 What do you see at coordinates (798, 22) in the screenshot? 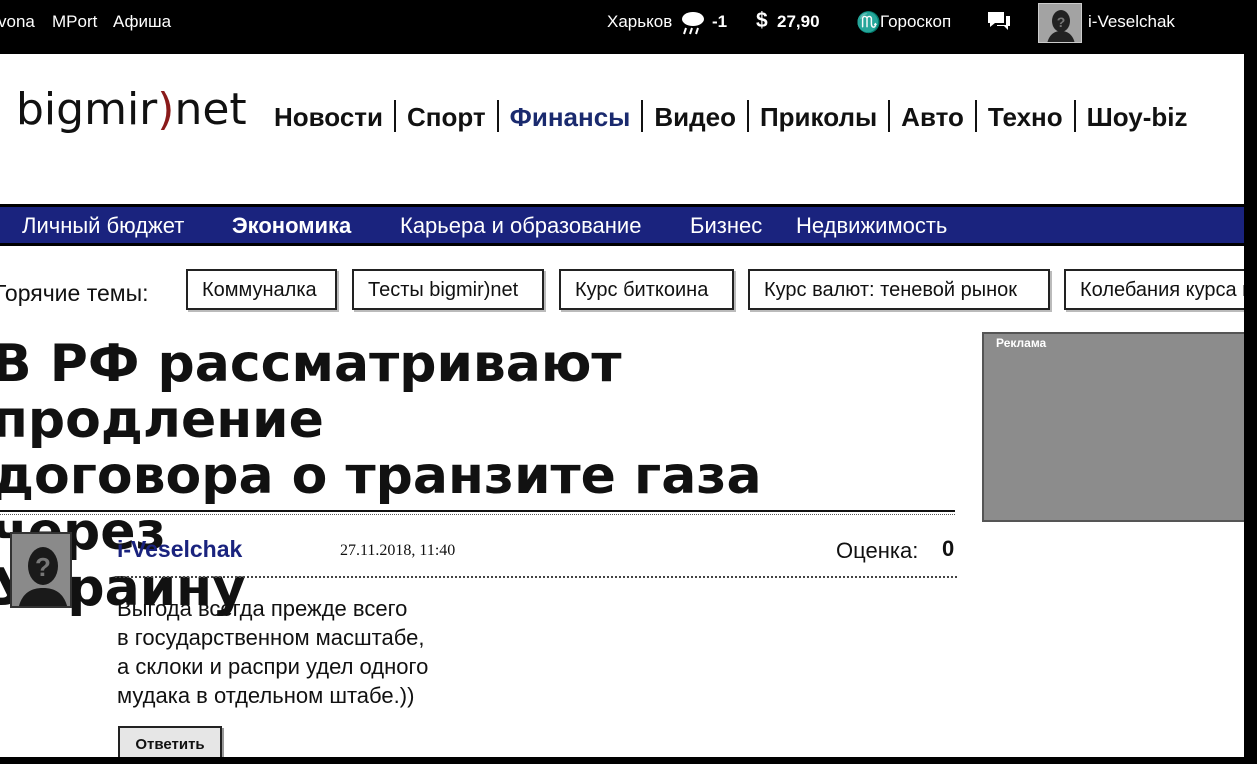
I see `currency-rate: 27,90` at bounding box center [798, 22].